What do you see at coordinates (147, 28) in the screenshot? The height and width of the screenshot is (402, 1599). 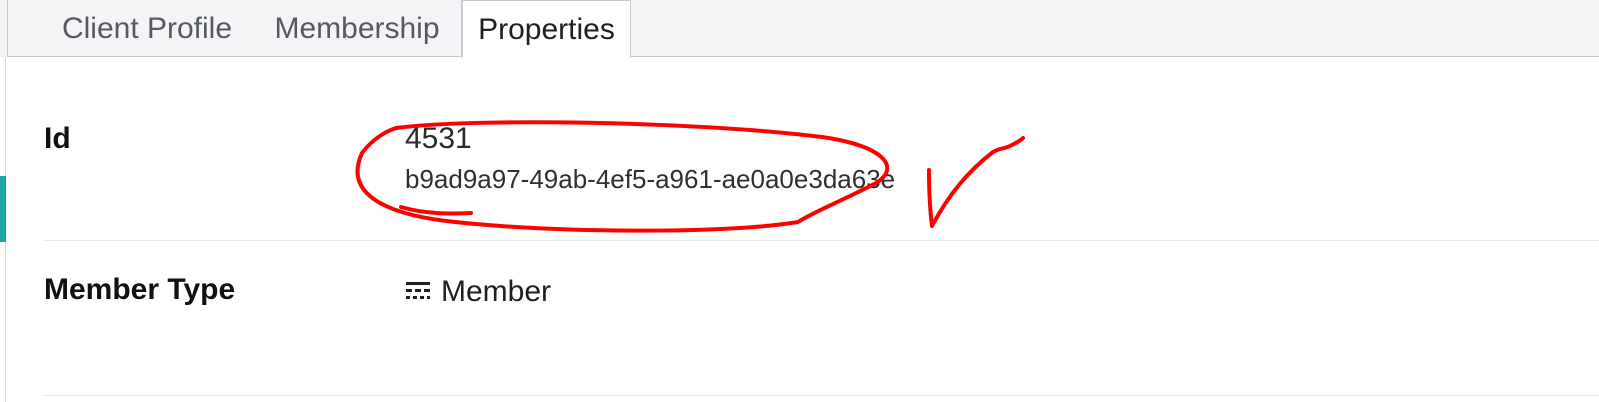 I see `tab-client-profile: Client Profile` at bounding box center [147, 28].